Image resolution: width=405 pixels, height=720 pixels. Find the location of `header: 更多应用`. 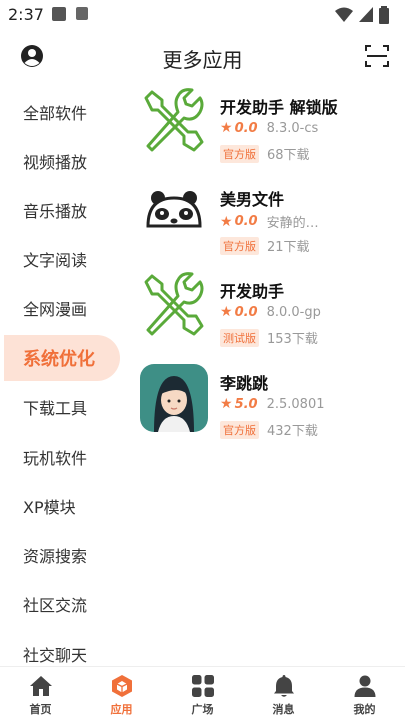

header: 更多应用 is located at coordinates (202, 56).